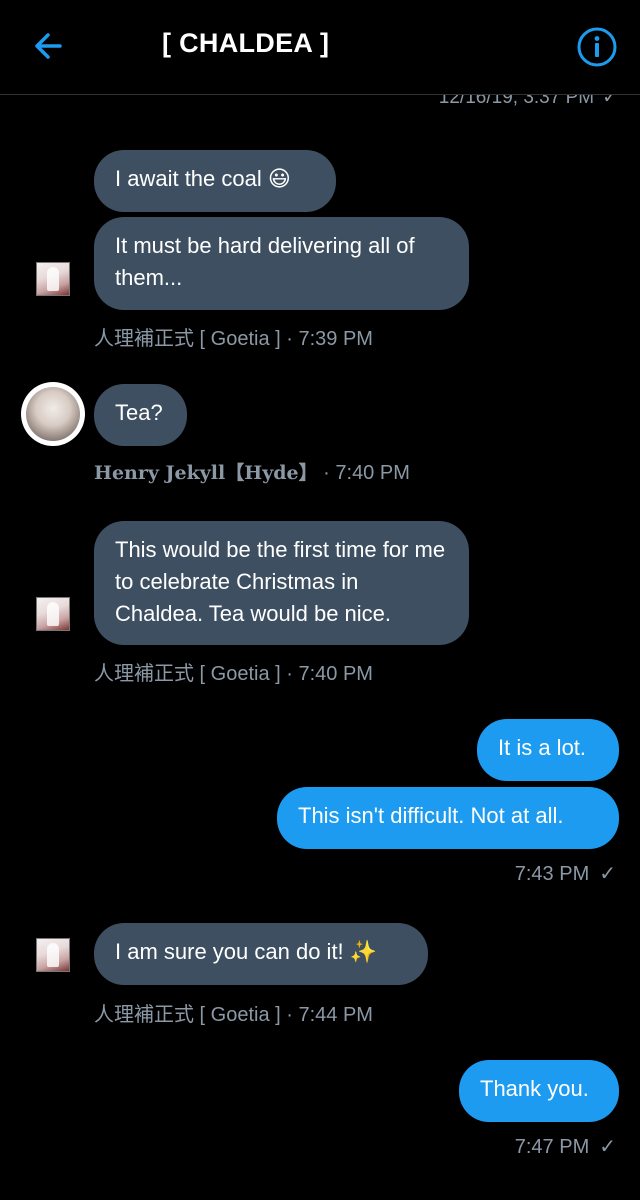 The image size is (640, 1200). I want to click on info-circle-icon, so click(597, 47).